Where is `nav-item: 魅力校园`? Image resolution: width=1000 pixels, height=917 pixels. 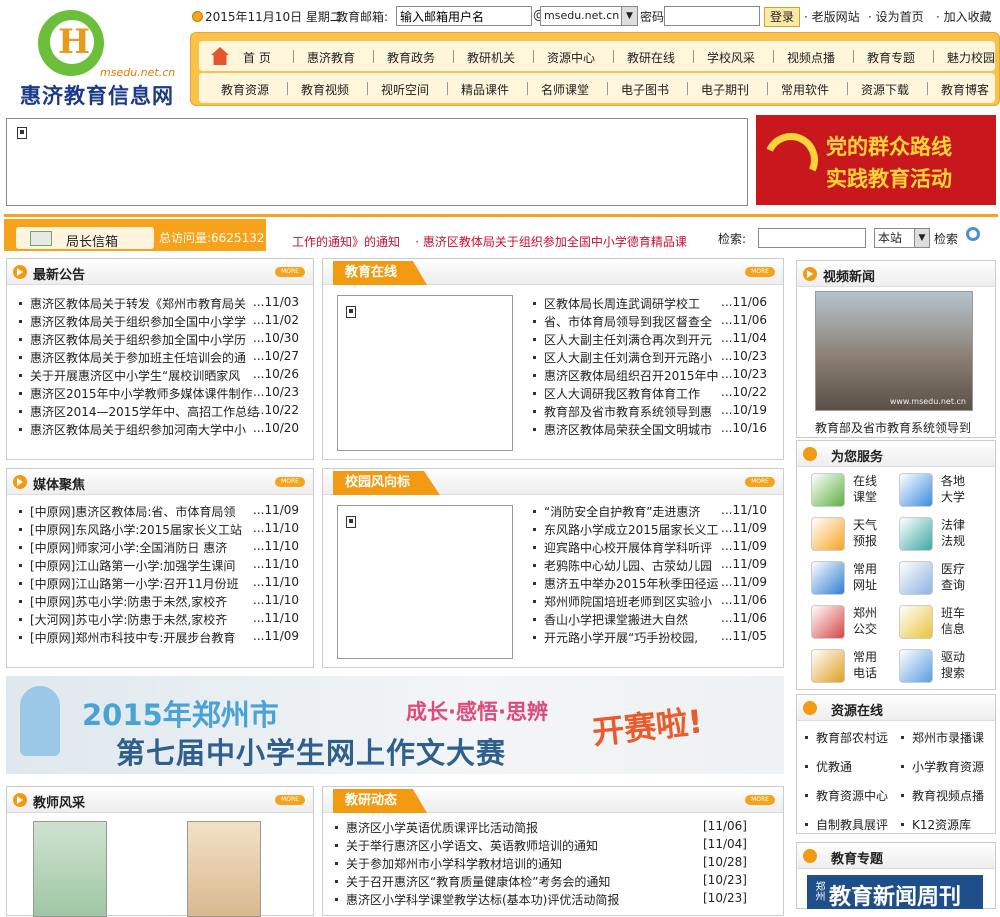
nav-item: 魅力校园 is located at coordinates (971, 57).